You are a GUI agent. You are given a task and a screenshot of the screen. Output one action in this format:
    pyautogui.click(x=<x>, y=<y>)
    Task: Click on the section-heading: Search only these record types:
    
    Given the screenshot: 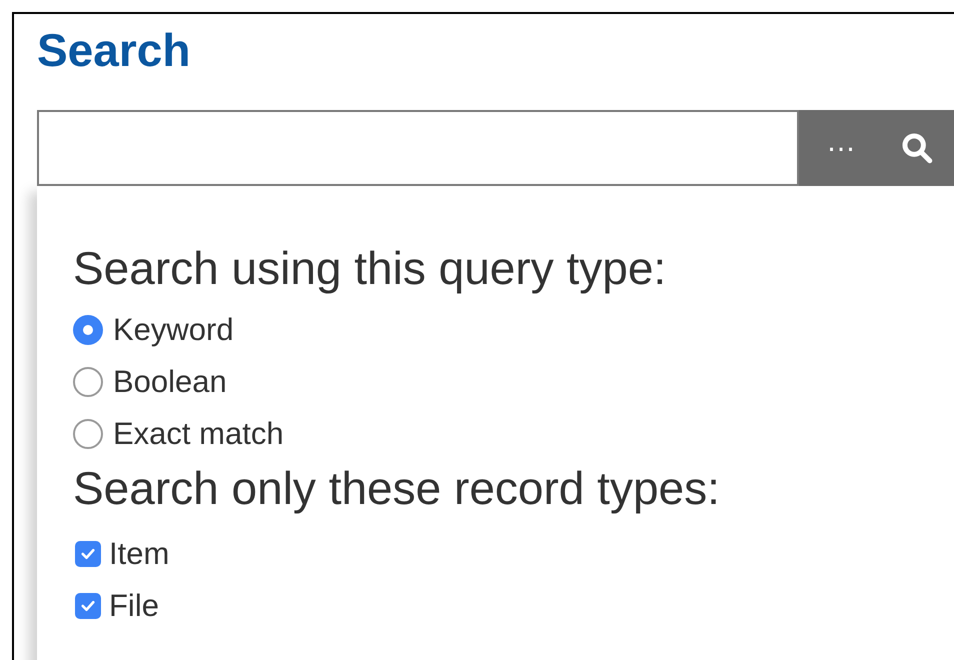 What is the action you would take?
    pyautogui.click(x=396, y=488)
    